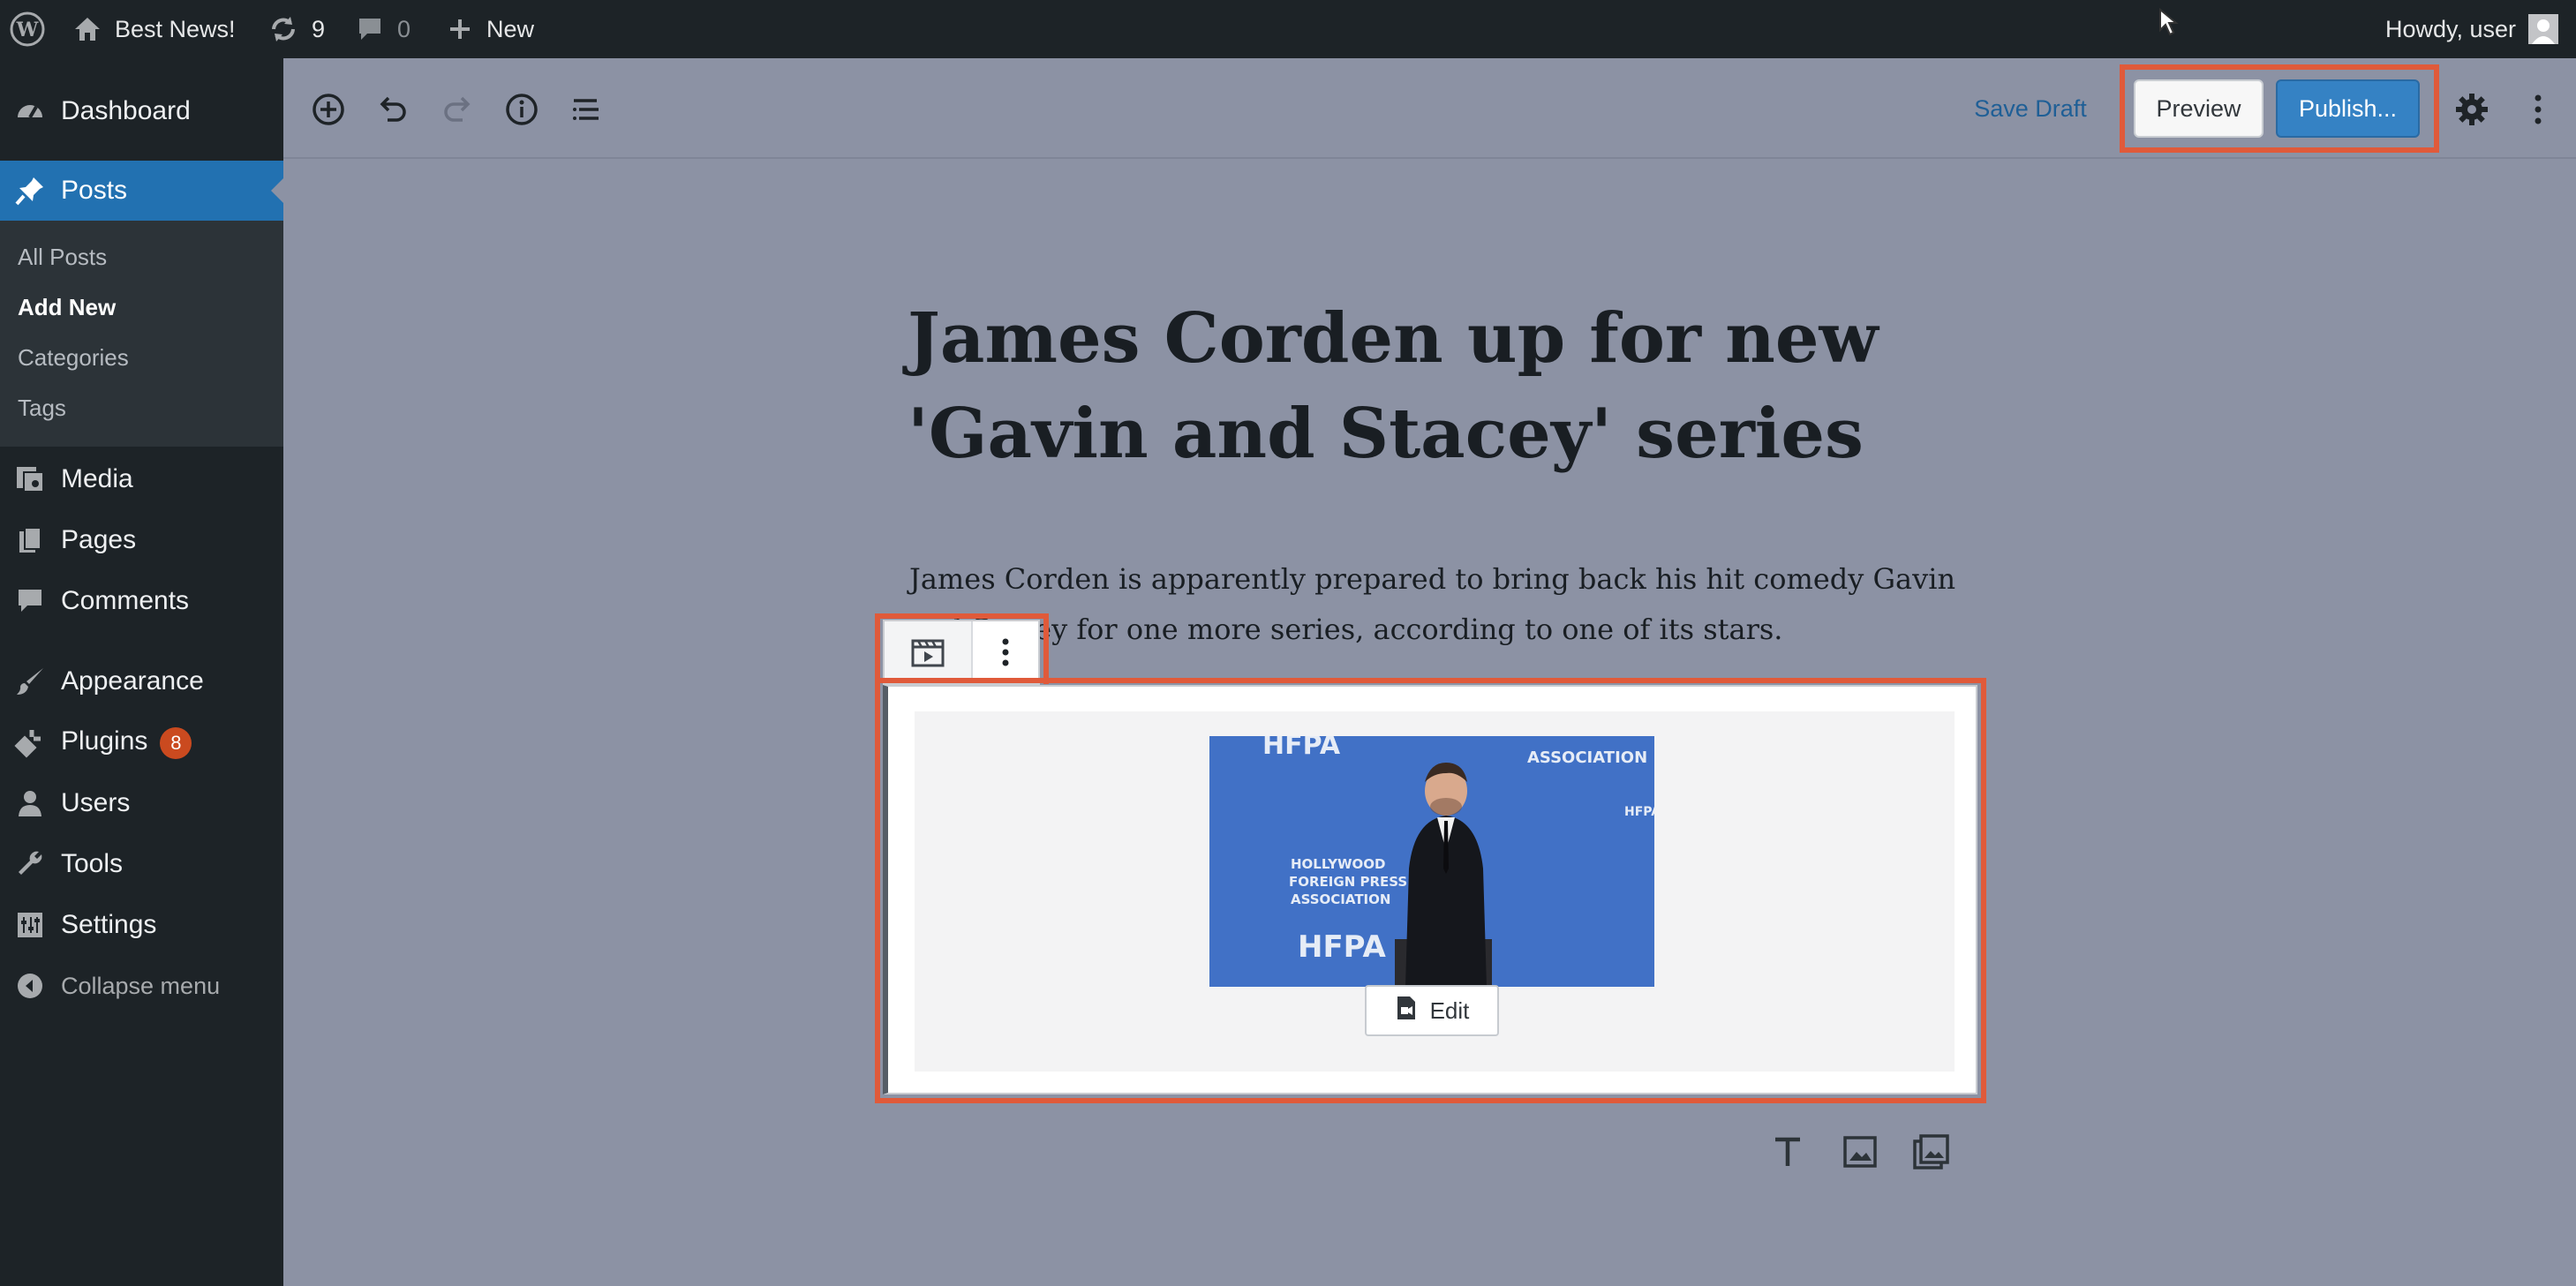 This screenshot has width=2576, height=1286. What do you see at coordinates (1860, 1151) in the screenshot?
I see `add-image-icon` at bounding box center [1860, 1151].